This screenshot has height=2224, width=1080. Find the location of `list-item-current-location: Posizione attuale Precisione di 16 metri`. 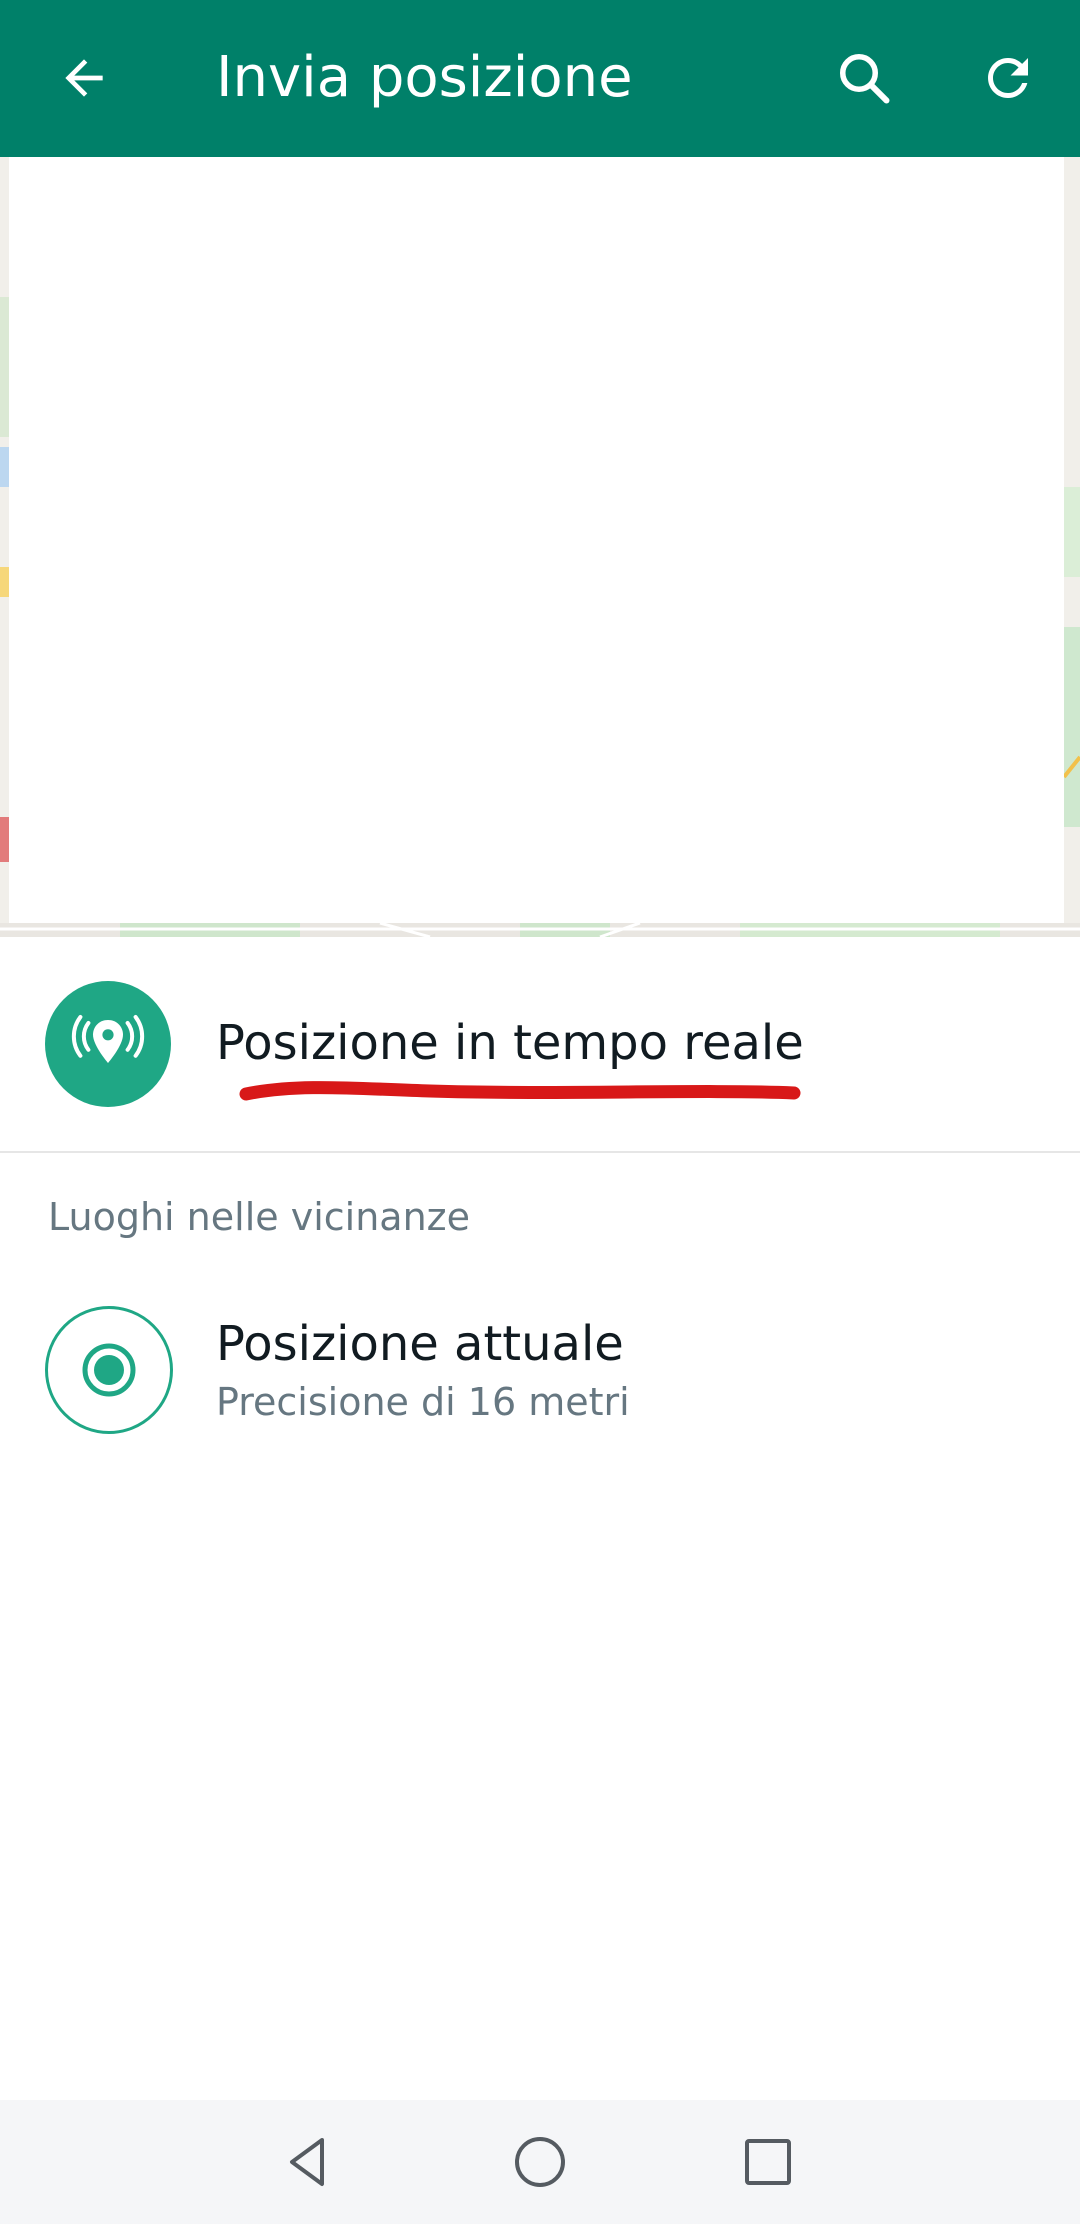

list-item-current-location: Posizione attuale Precisione di 16 metri is located at coordinates (540, 1370).